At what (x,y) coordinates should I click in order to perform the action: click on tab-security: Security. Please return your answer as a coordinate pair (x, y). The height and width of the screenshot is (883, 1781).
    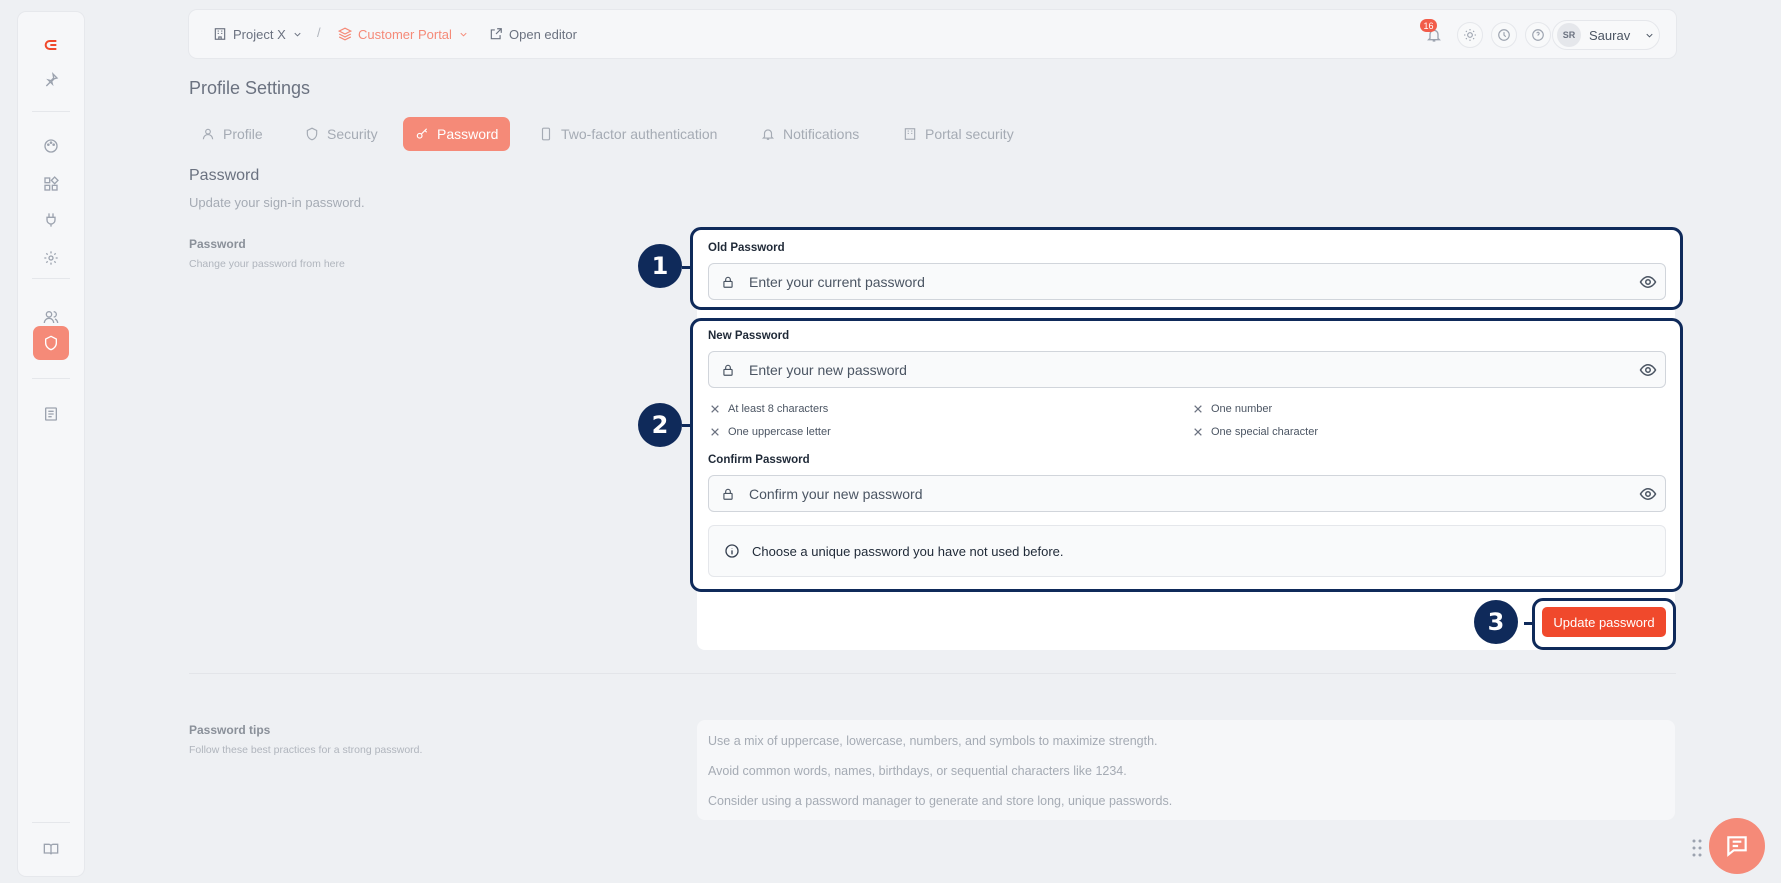
    Looking at the image, I should click on (341, 134).